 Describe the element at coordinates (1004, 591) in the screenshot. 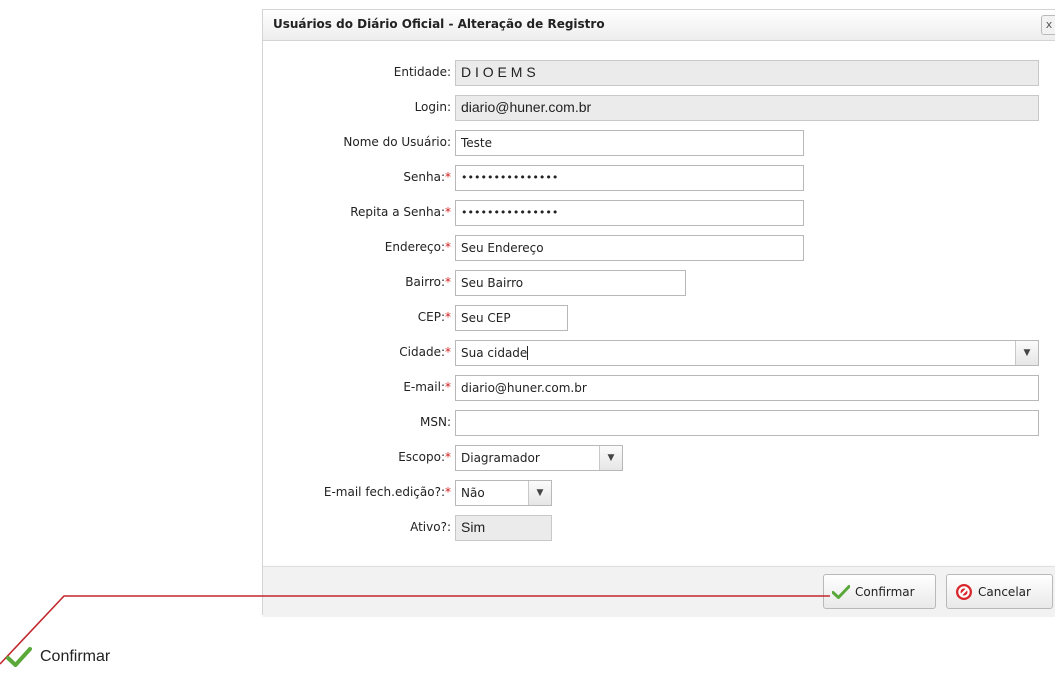

I see `cancel-button-label: Cancelar` at that location.